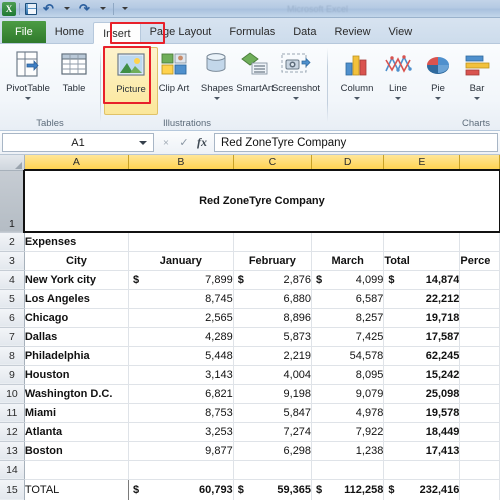  Describe the element at coordinates (69, 32) in the screenshot. I see `tab-home: Home` at that location.